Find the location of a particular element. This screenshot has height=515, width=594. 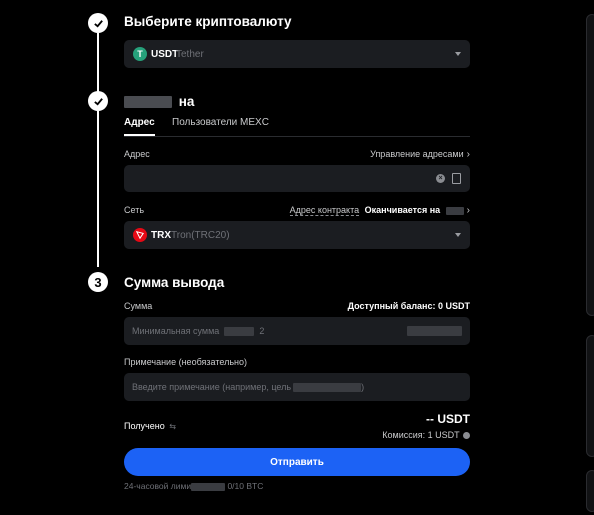

amount-placeholder: Минимальная сумма 2 is located at coordinates (198, 331).